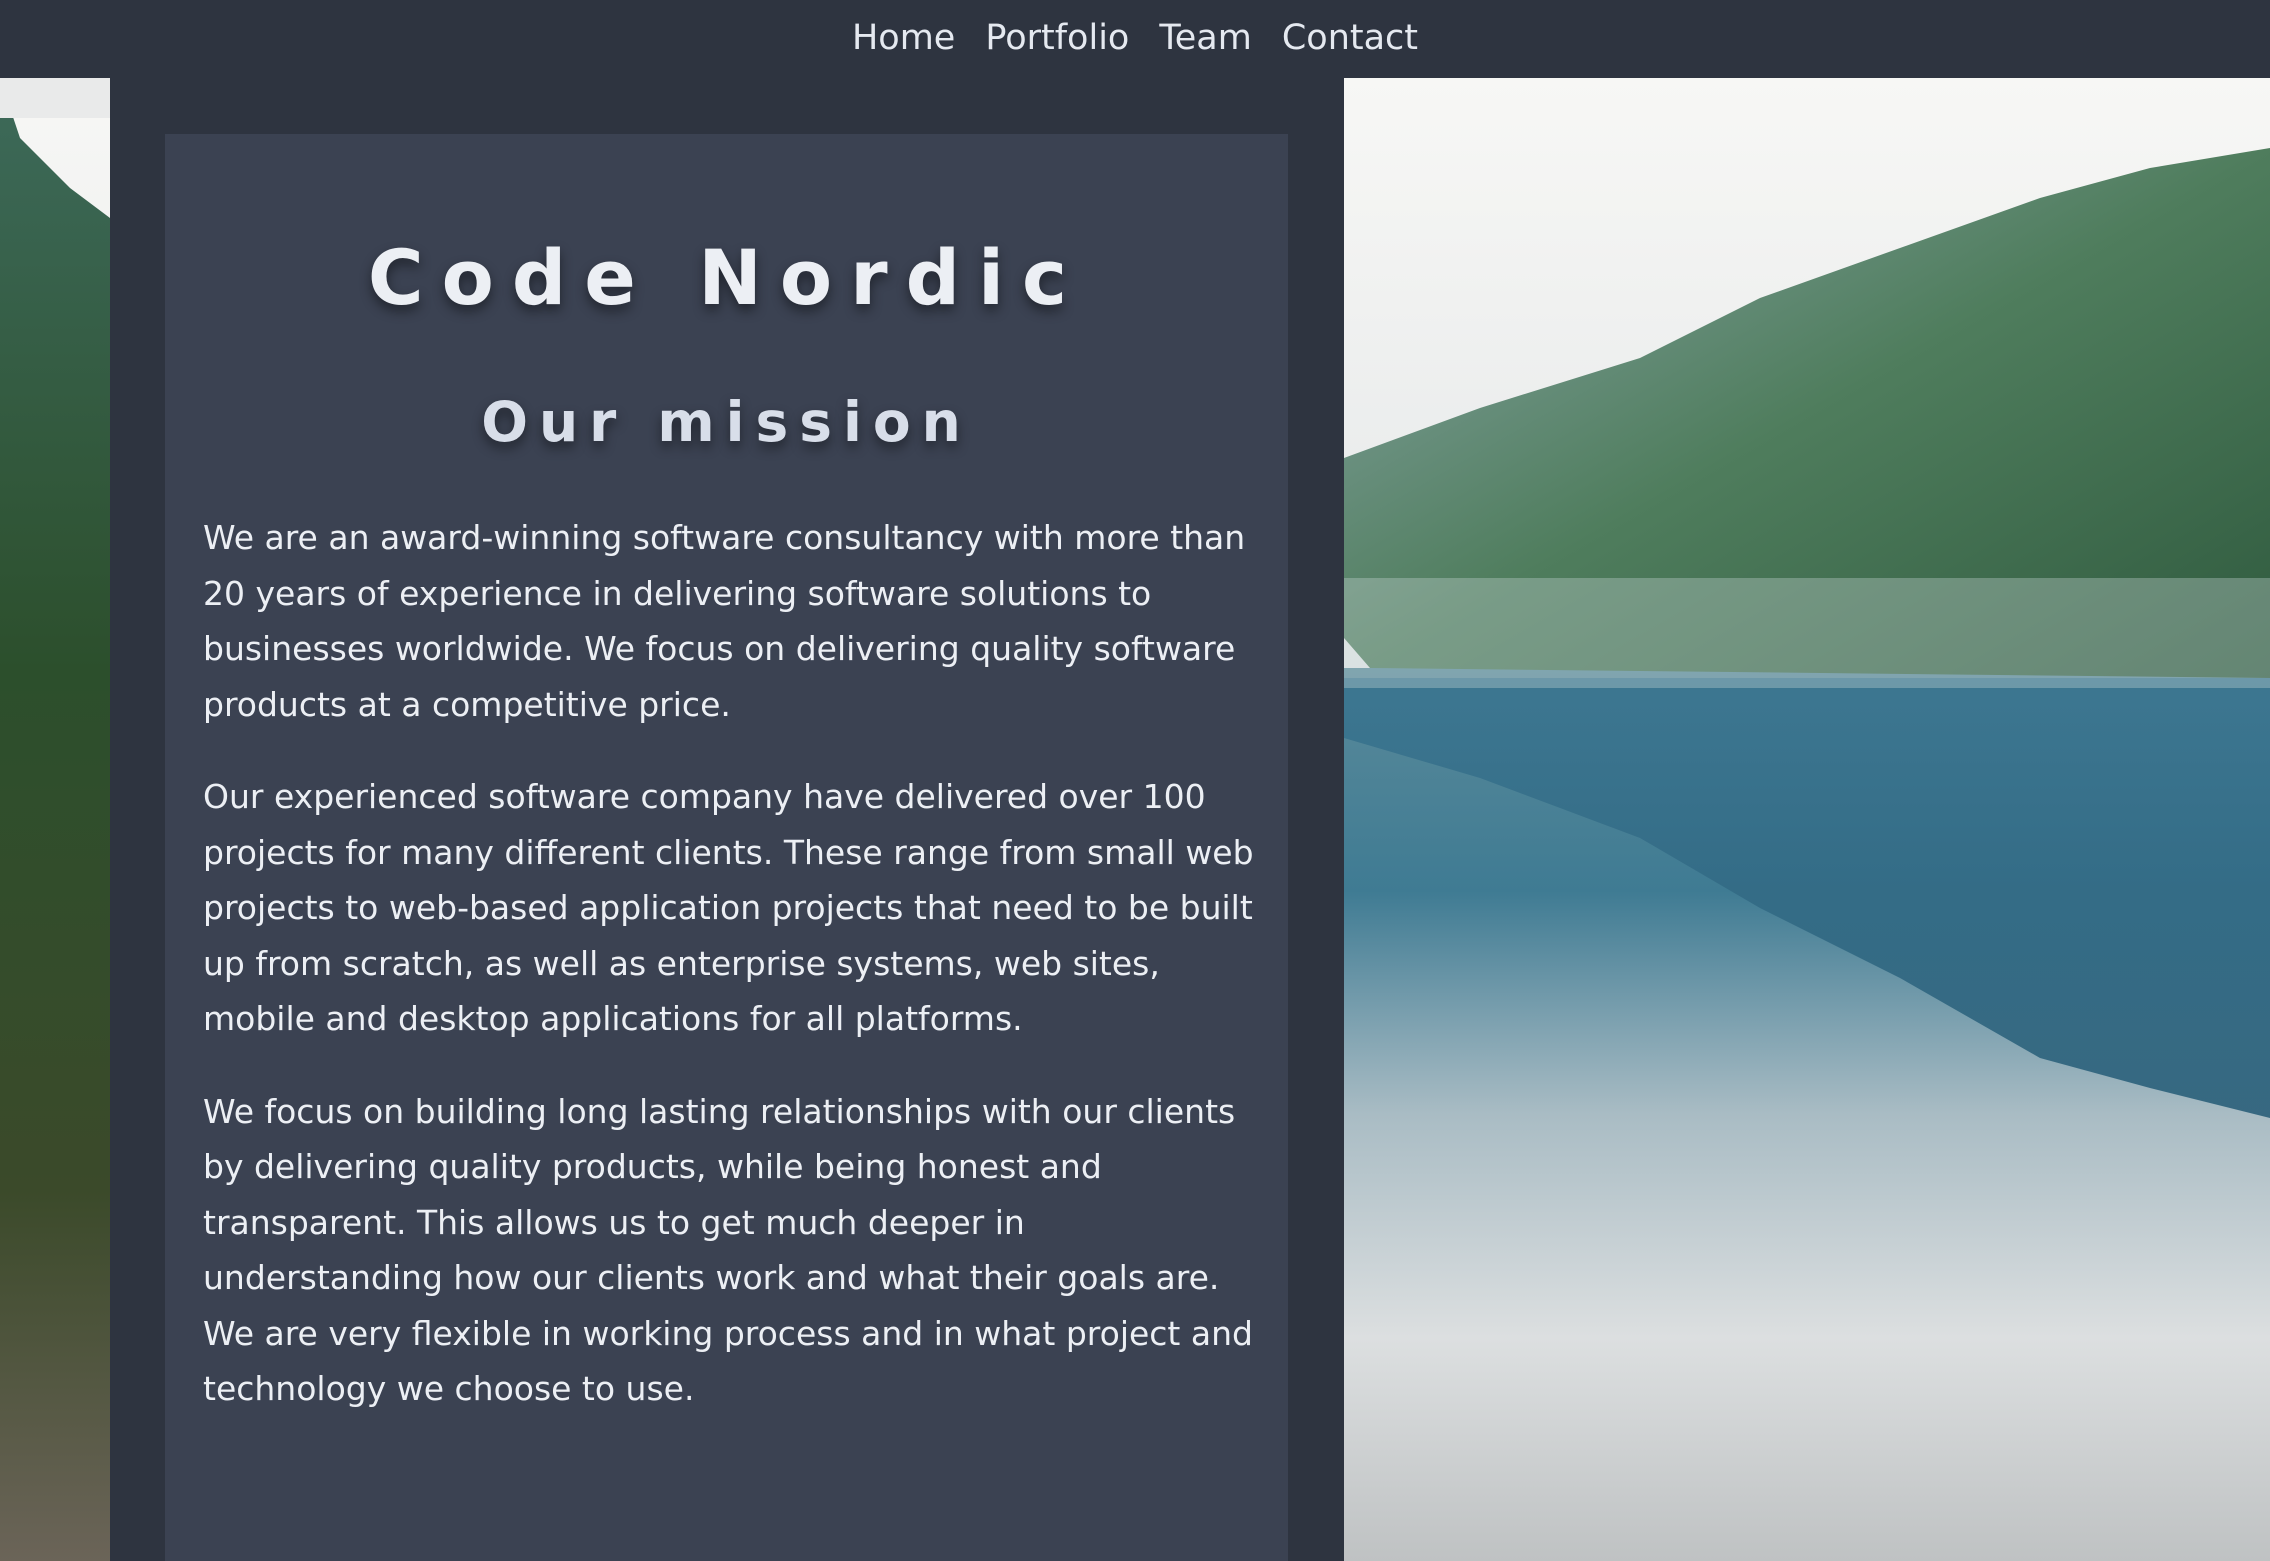 The width and height of the screenshot is (2270, 1561). I want to click on top-navigation-bar: Home Portfolio Team Contact, so click(1135, 39).